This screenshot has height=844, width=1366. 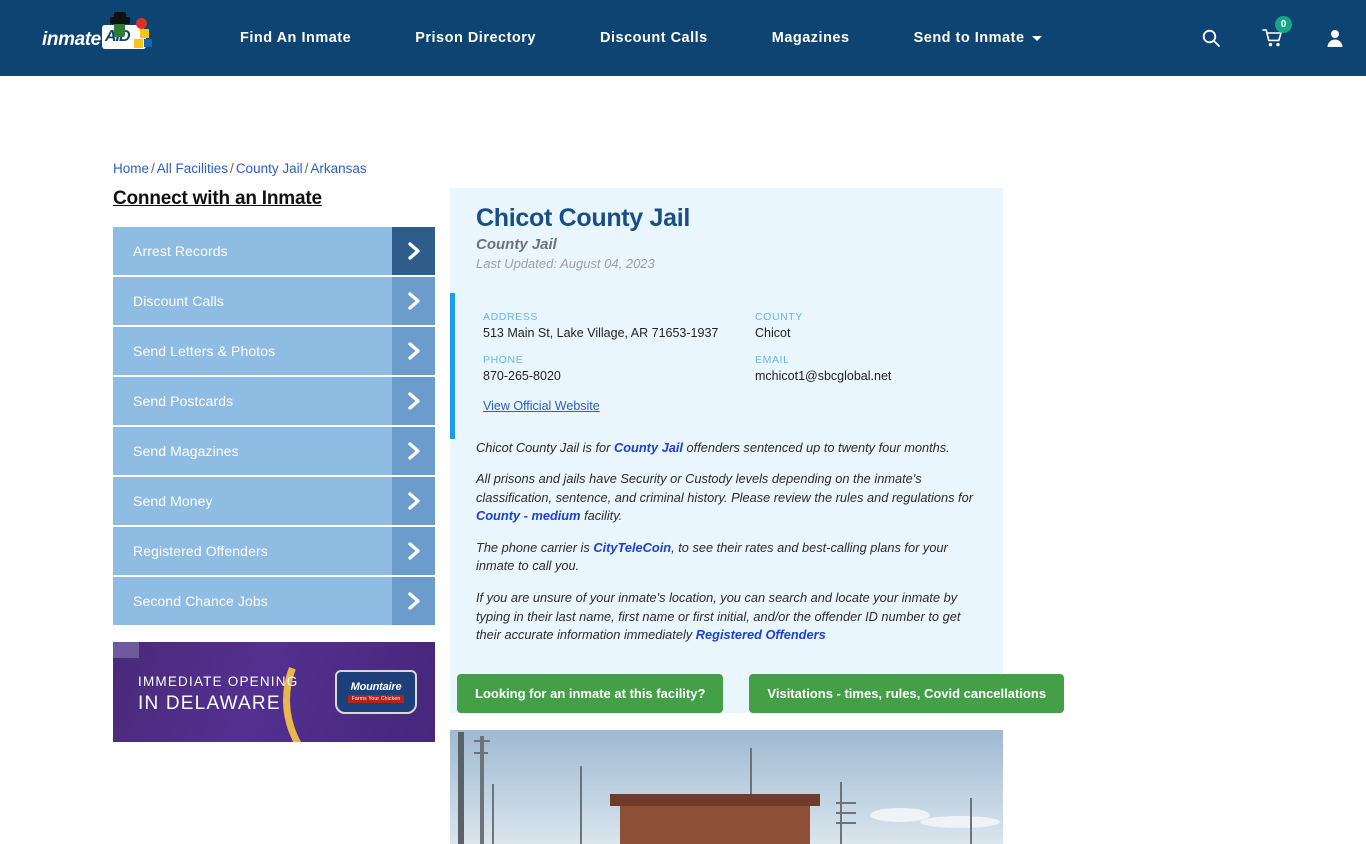 What do you see at coordinates (648, 447) in the screenshot?
I see `link-county-jail: County Jail` at bounding box center [648, 447].